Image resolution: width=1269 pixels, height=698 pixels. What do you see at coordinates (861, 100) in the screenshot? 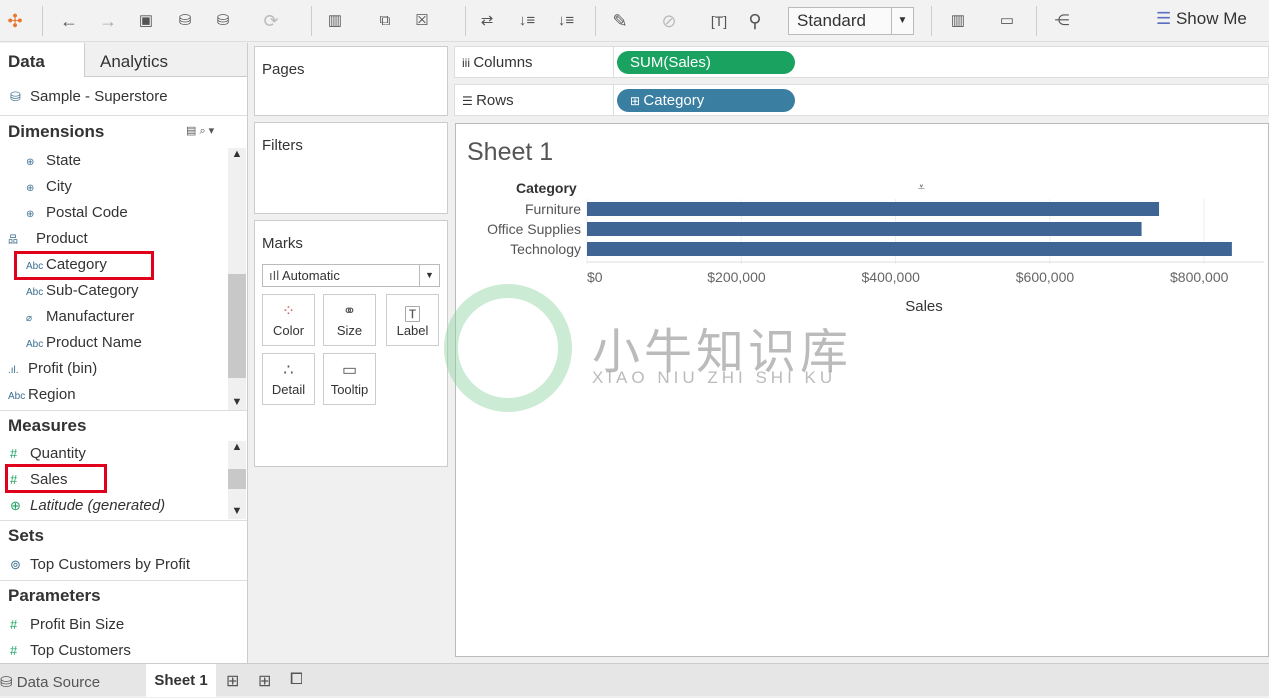
I see `rows-shelf: ☰ Rows ⊞ Category` at bounding box center [861, 100].